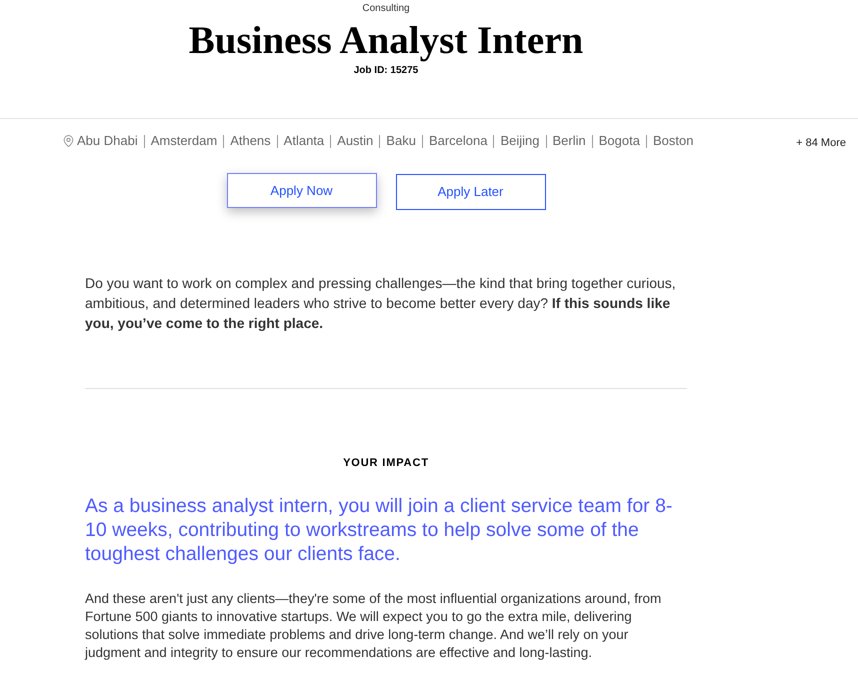 Image resolution: width=858 pixels, height=681 pixels. I want to click on location-link: Bogota, so click(619, 141).